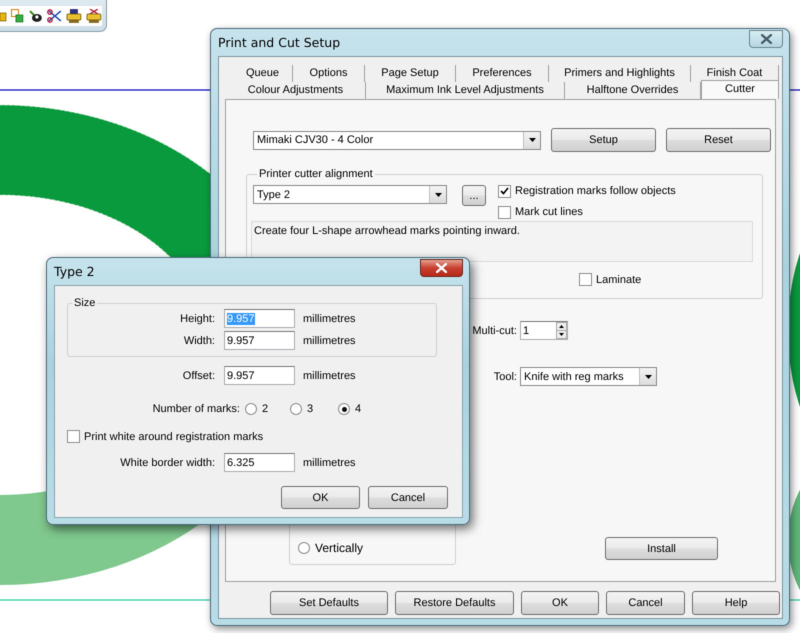 Image resolution: width=800 pixels, height=633 pixels. I want to click on checkbox-label: Mark cut lines, so click(549, 212).